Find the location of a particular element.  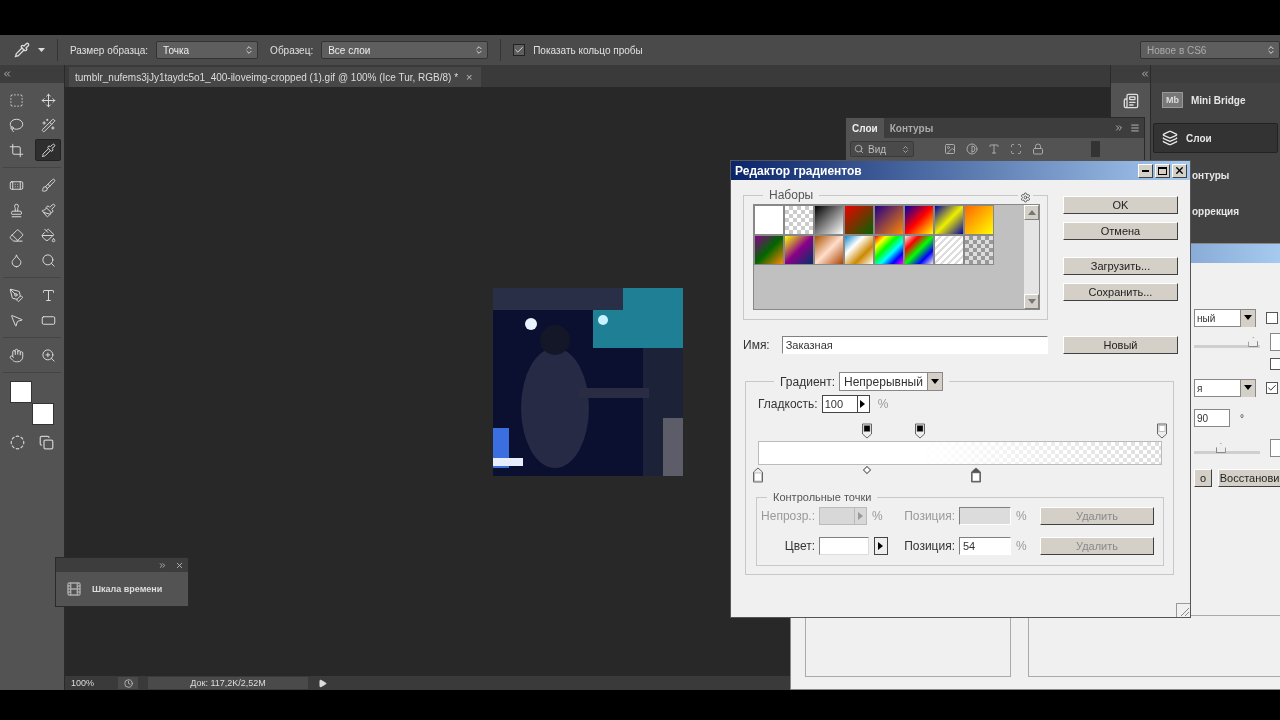

dialog-button: Восстанови is located at coordinates (1249, 478).